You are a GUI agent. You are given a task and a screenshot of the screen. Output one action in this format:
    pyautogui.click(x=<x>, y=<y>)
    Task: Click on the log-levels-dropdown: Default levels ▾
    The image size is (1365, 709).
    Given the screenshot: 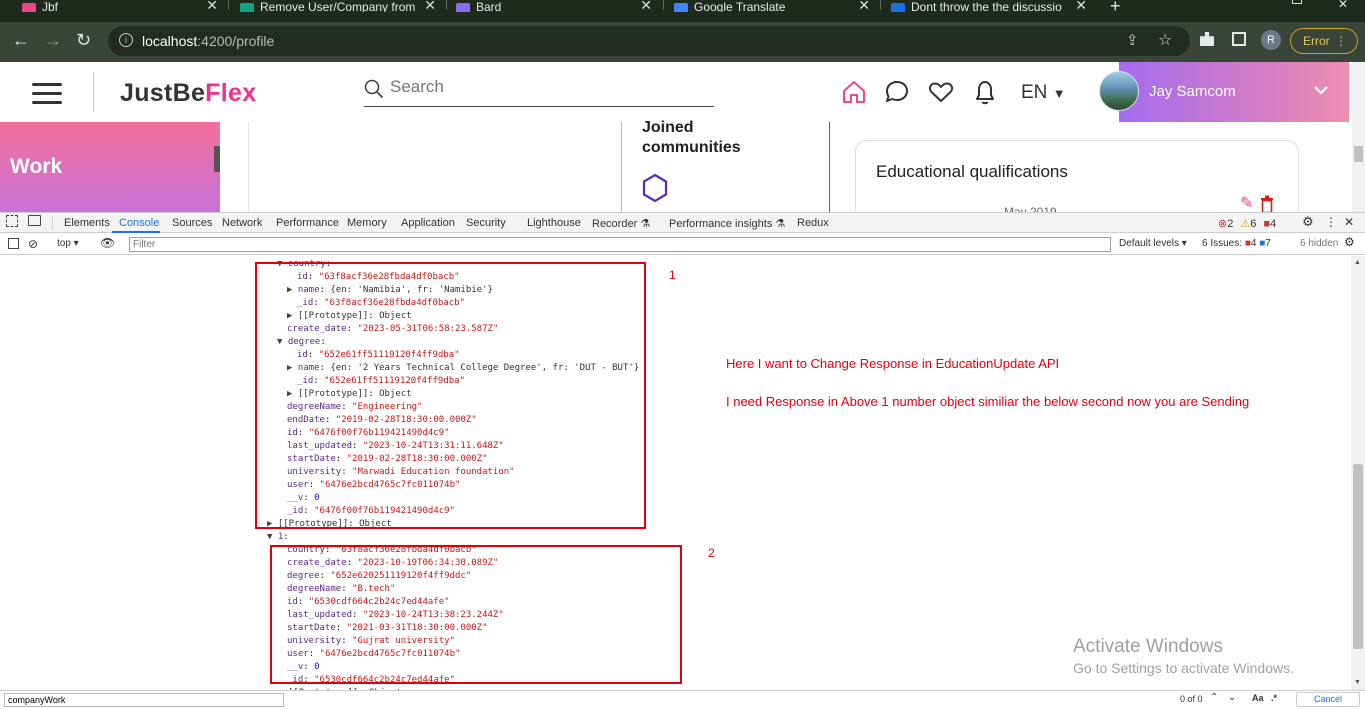 What is the action you would take?
    pyautogui.click(x=1153, y=243)
    